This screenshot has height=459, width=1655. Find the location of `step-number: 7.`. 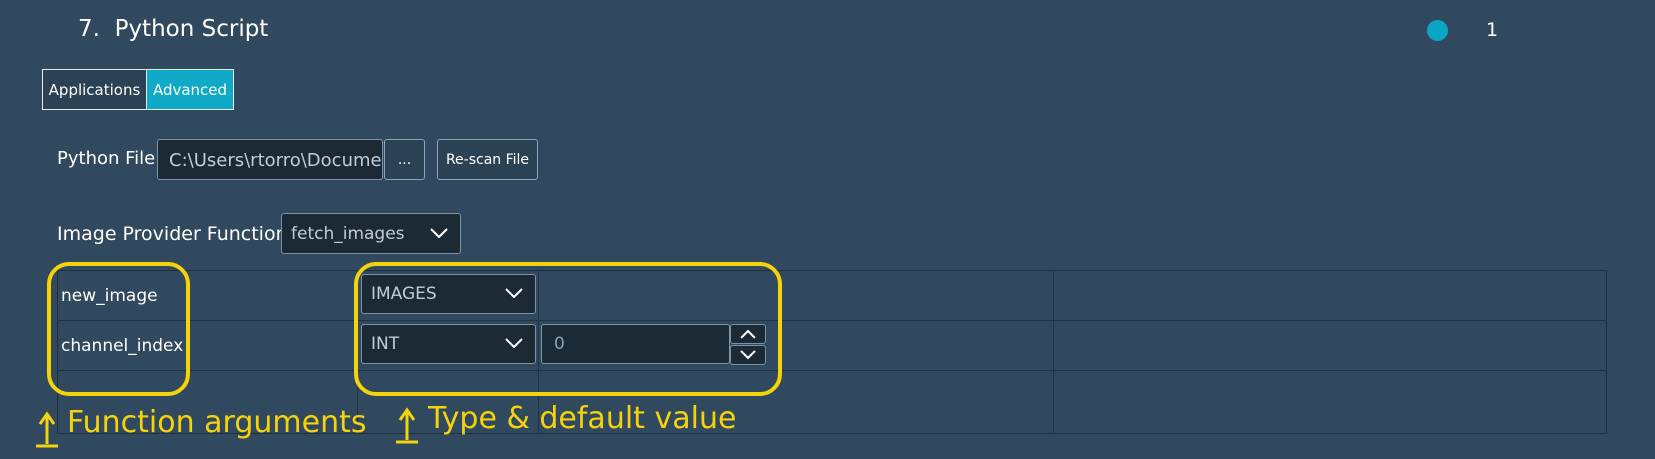

step-number: 7. is located at coordinates (89, 29).